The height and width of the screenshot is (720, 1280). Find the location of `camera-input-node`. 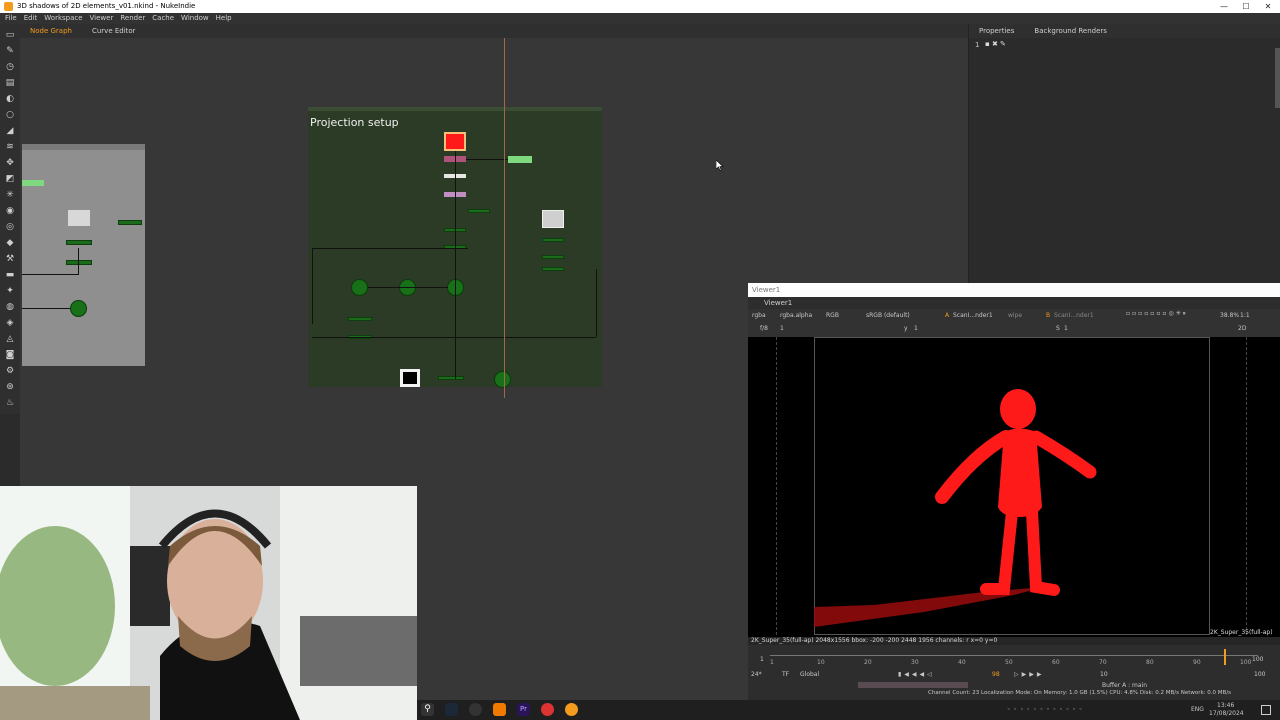

camera-input-node is located at coordinates (502, 379).